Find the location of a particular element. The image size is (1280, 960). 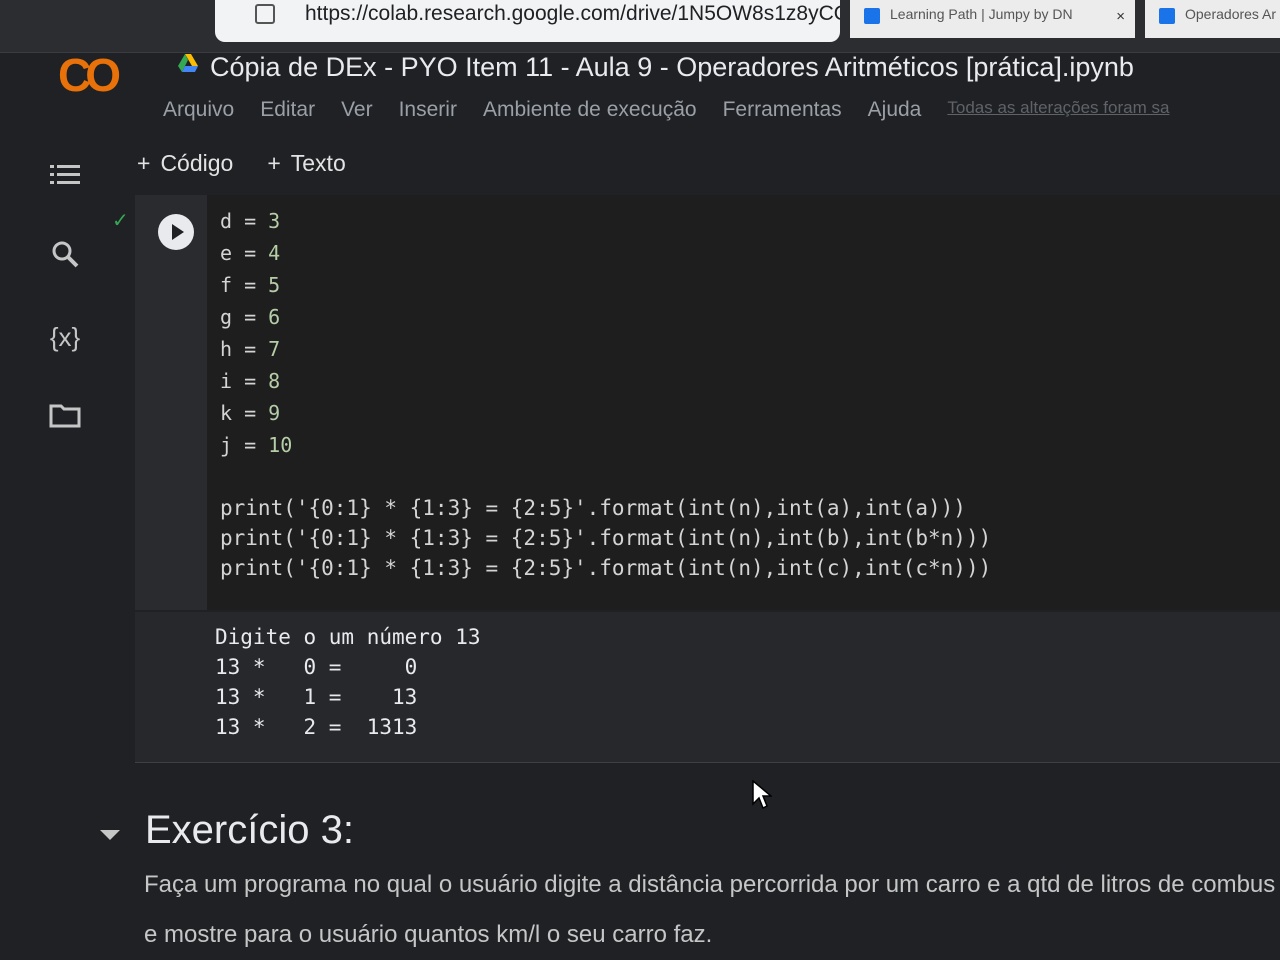

code-line: g = 6 is located at coordinates (250, 317).